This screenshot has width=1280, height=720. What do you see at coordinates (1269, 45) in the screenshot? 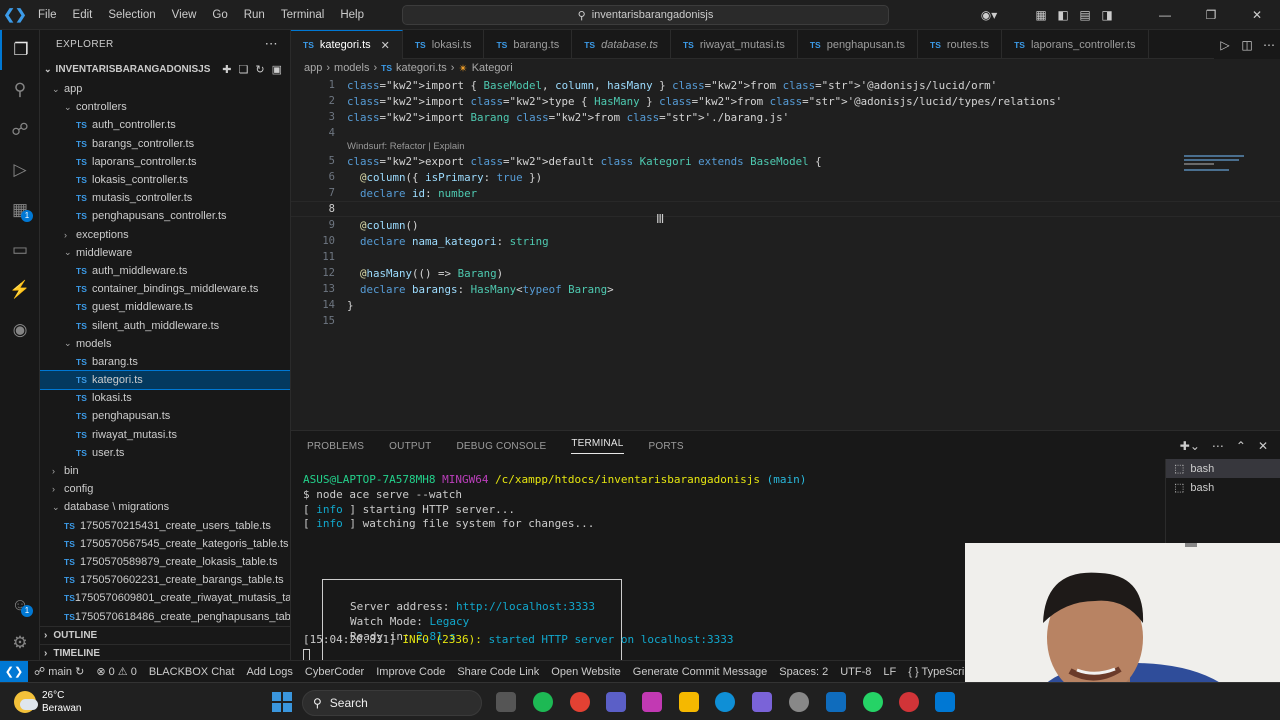
I see `editor-more-icon: ⋯` at bounding box center [1269, 45].